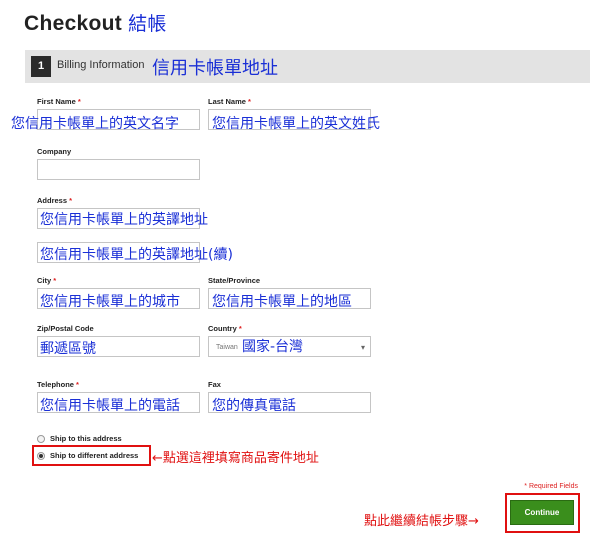  What do you see at coordinates (273, 347) in the screenshot?
I see `country-note: 國家-台灣` at bounding box center [273, 347].